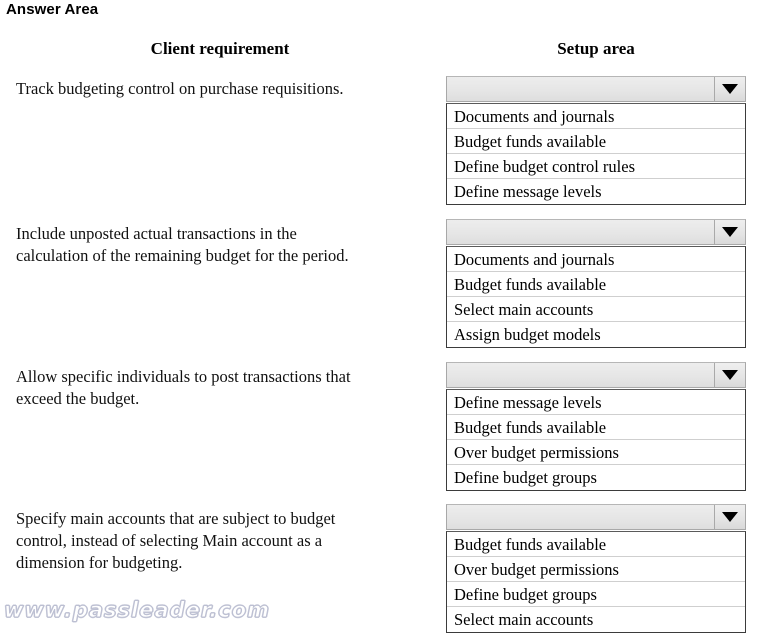  Describe the element at coordinates (52, 9) in the screenshot. I see `page-title: Answer Area` at that location.